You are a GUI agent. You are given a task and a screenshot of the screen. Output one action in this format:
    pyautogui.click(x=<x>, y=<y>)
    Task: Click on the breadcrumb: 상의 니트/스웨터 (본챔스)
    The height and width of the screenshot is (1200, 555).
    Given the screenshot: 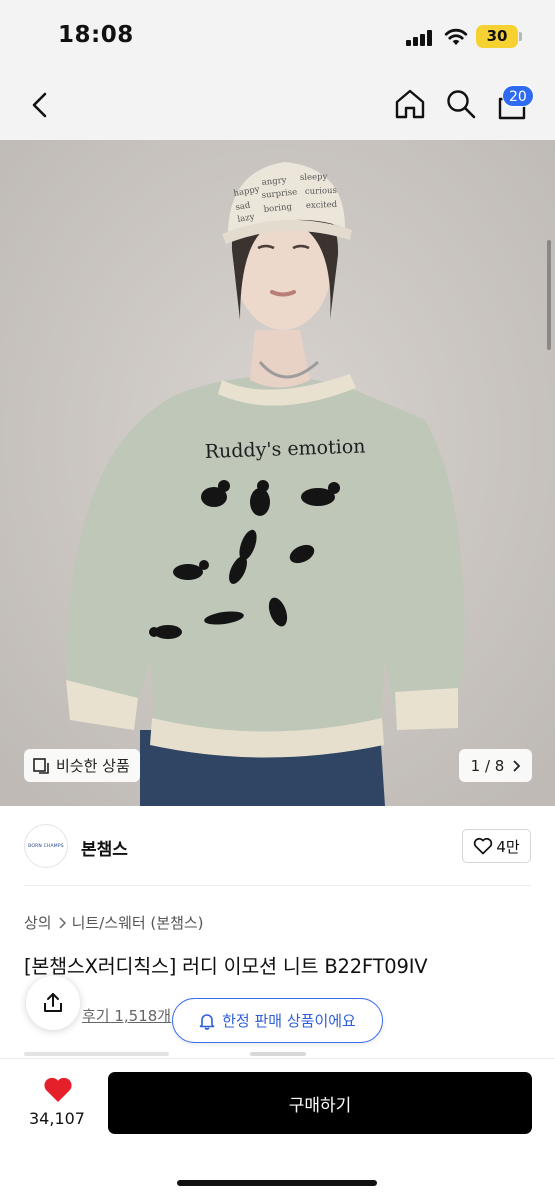 What is the action you would take?
    pyautogui.click(x=114, y=922)
    